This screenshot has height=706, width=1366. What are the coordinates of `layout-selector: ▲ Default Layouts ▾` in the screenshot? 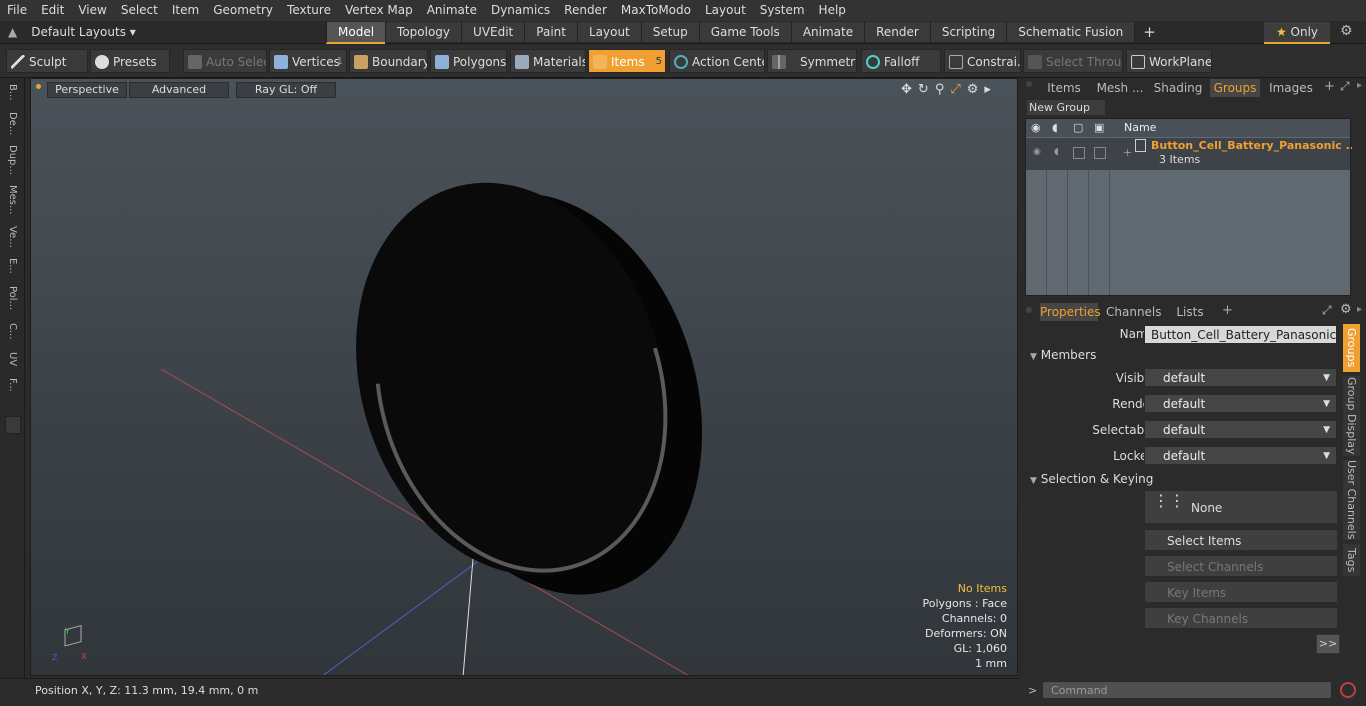 It's located at (72, 32).